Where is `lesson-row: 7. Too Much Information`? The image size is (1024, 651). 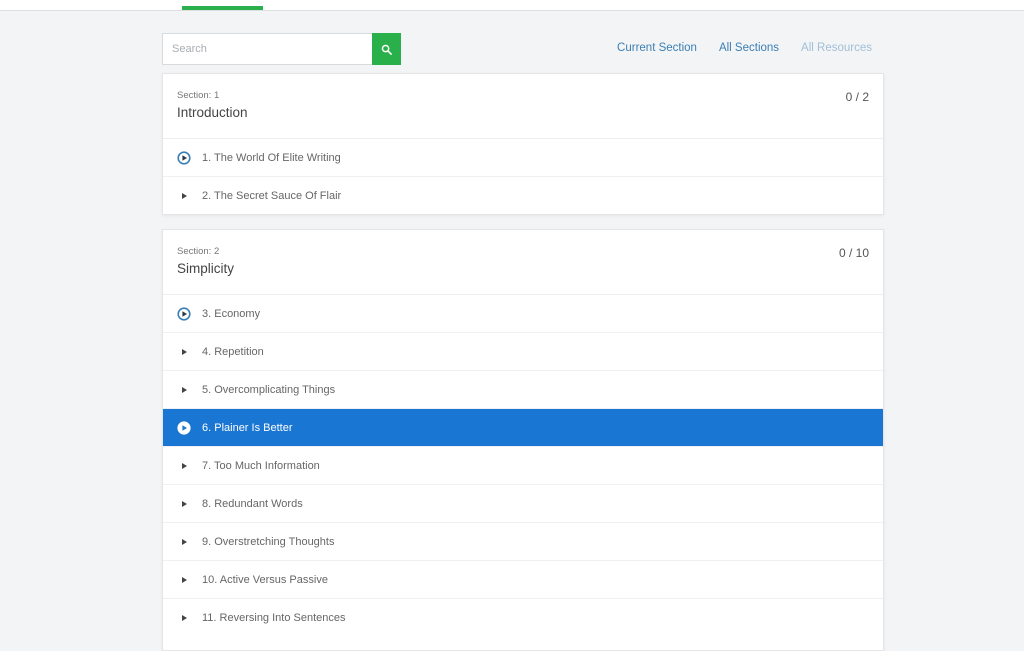 lesson-row: 7. Too Much Information is located at coordinates (523, 466).